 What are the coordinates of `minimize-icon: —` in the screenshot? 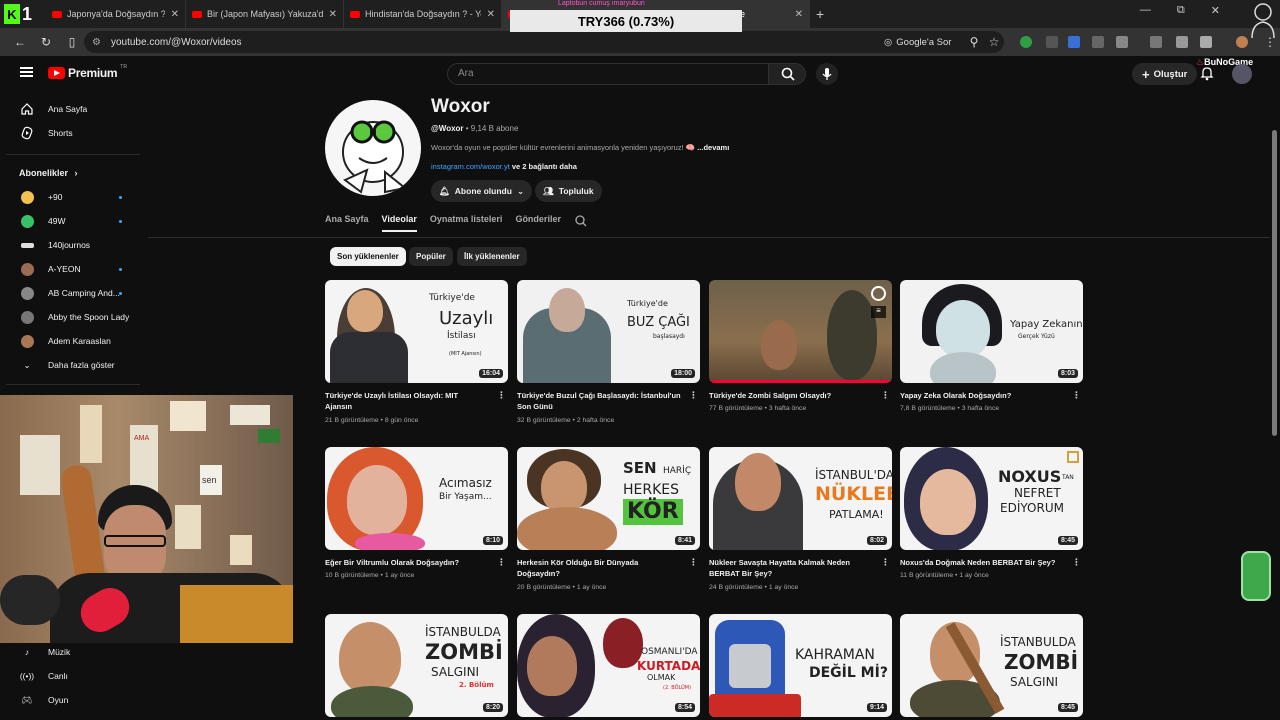 It's located at (1145, 10).